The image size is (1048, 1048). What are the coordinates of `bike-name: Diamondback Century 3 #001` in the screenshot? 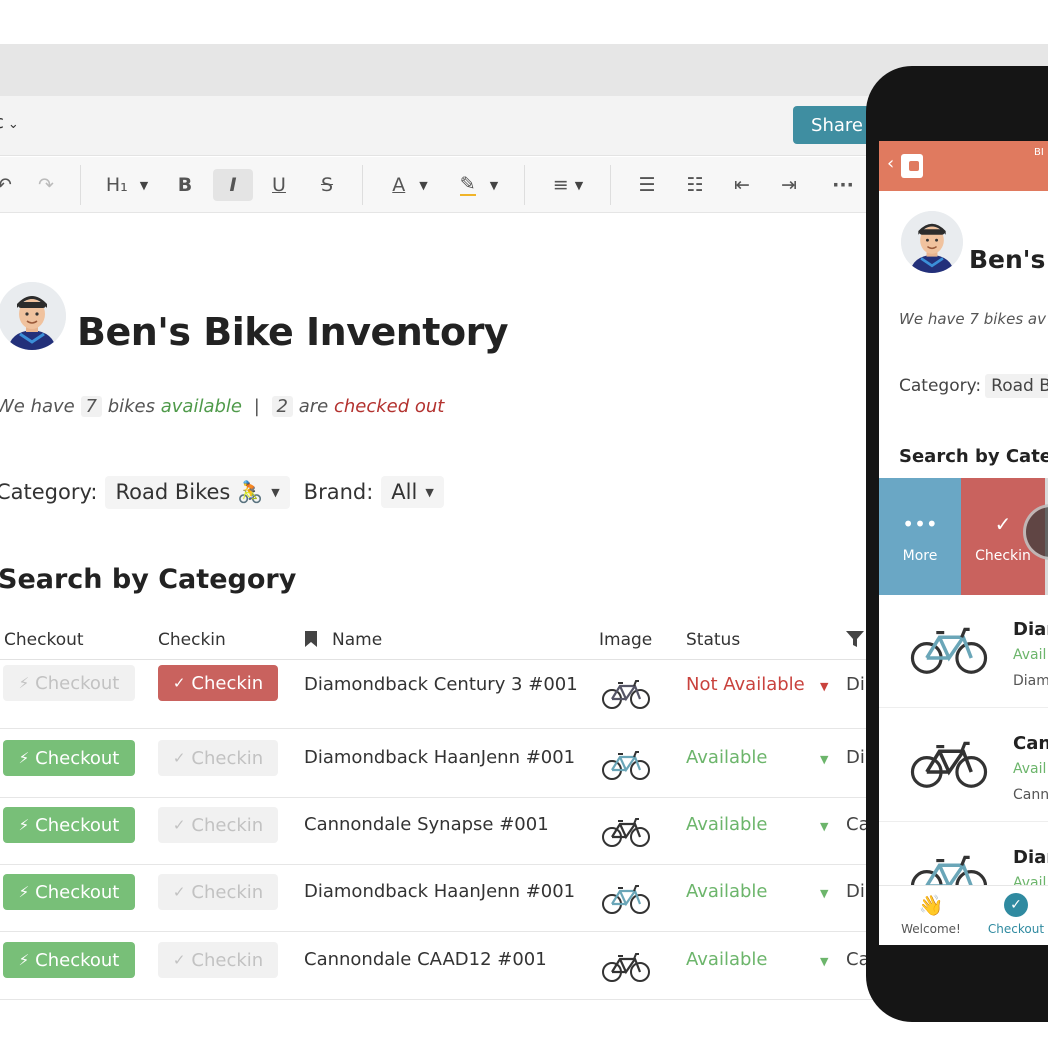 It's located at (441, 684).